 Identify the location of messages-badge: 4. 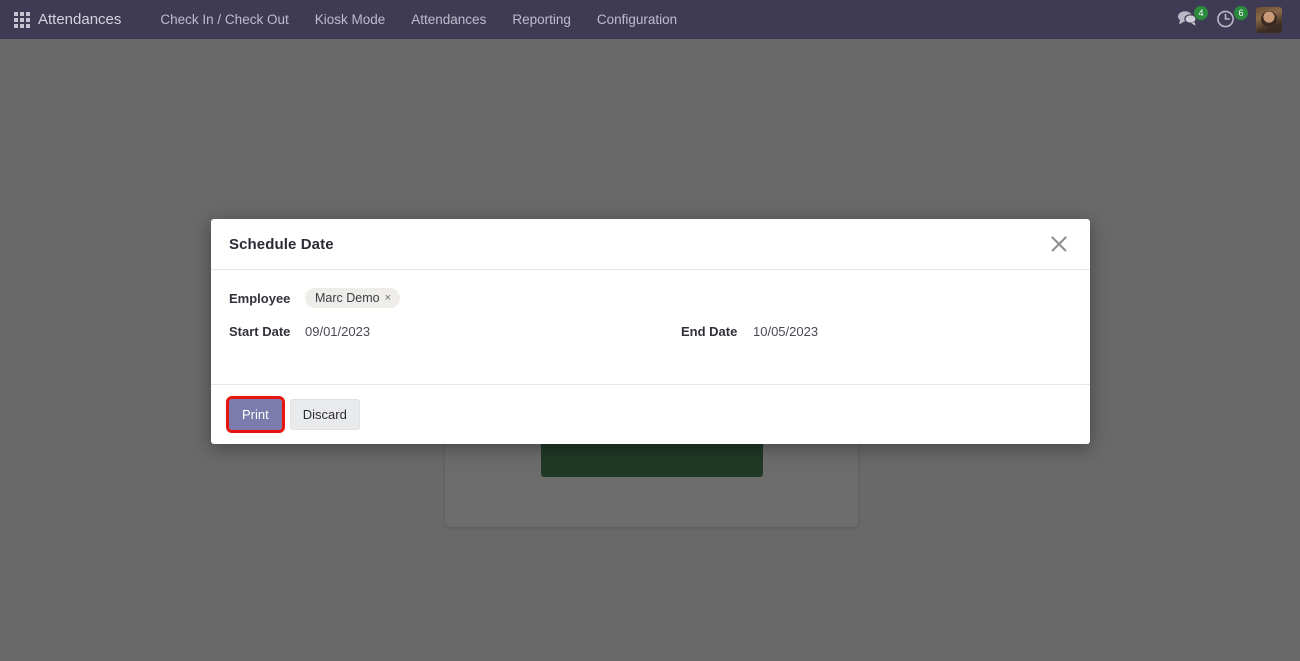
(1201, 12).